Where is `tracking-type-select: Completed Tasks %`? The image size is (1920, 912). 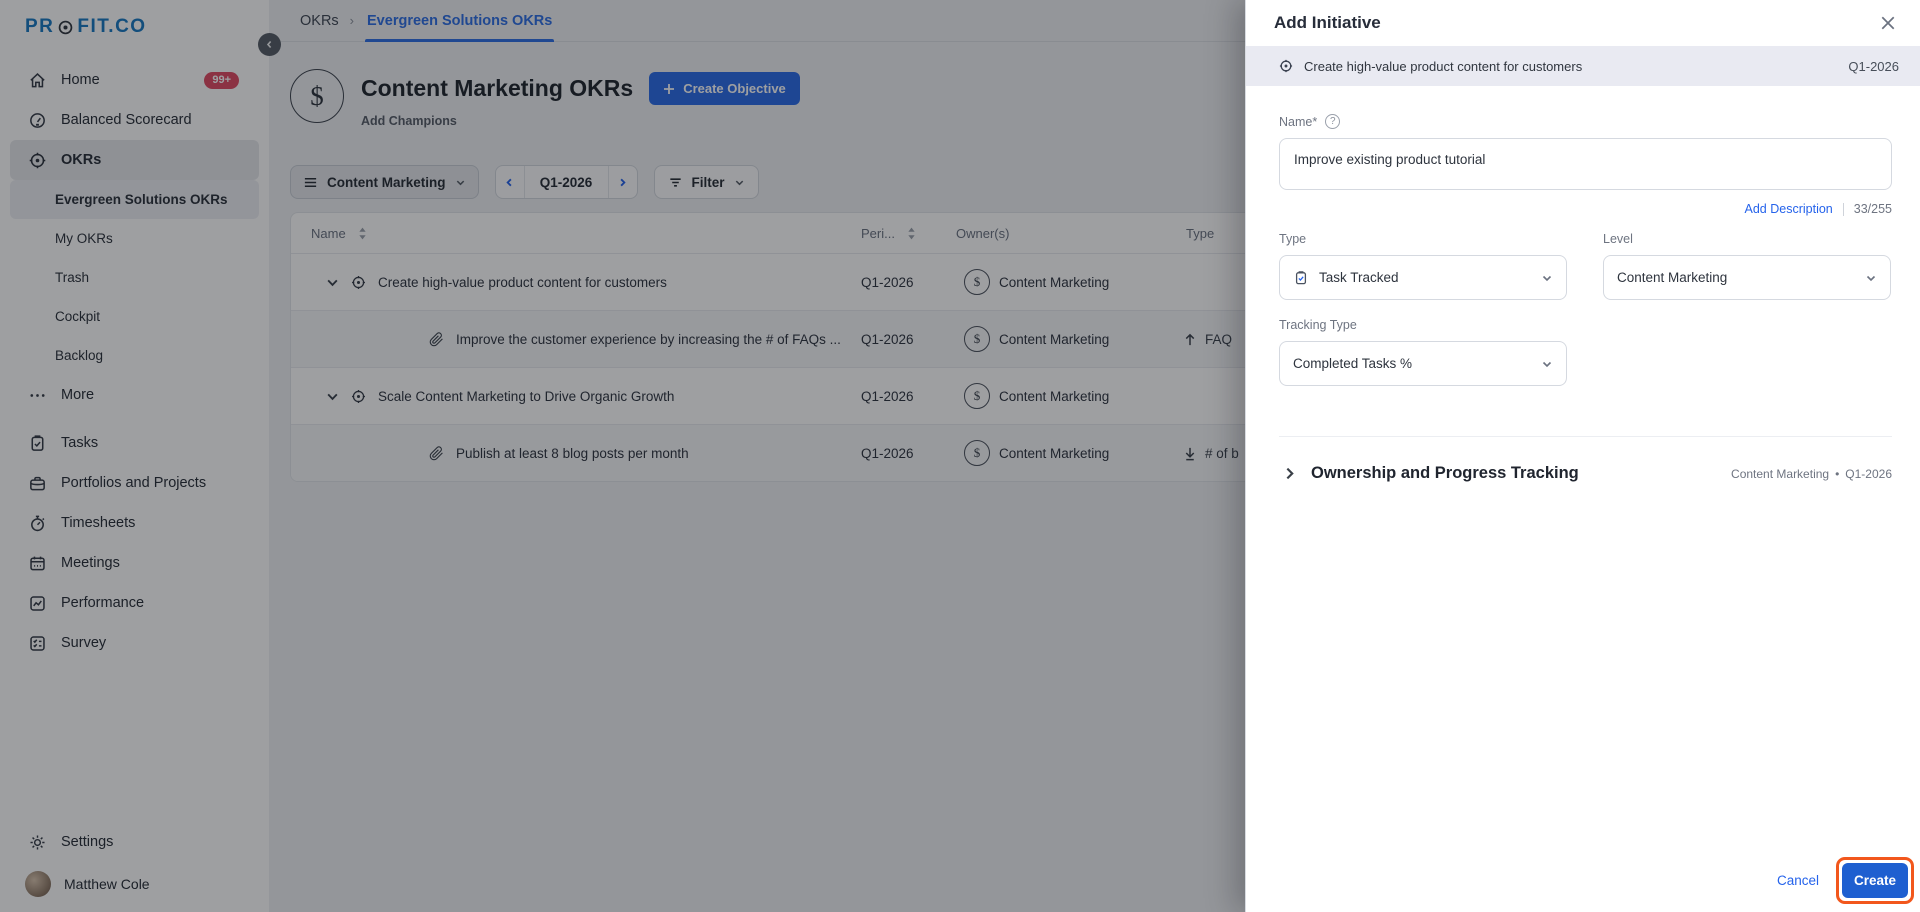
tracking-type-select: Completed Tasks % is located at coordinates (1423, 363).